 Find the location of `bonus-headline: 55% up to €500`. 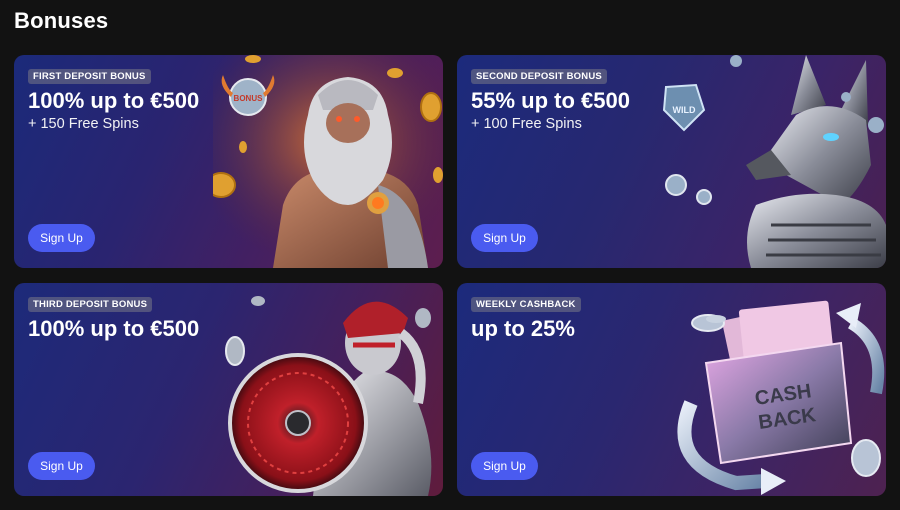

bonus-headline: 55% up to €500 is located at coordinates (550, 100).